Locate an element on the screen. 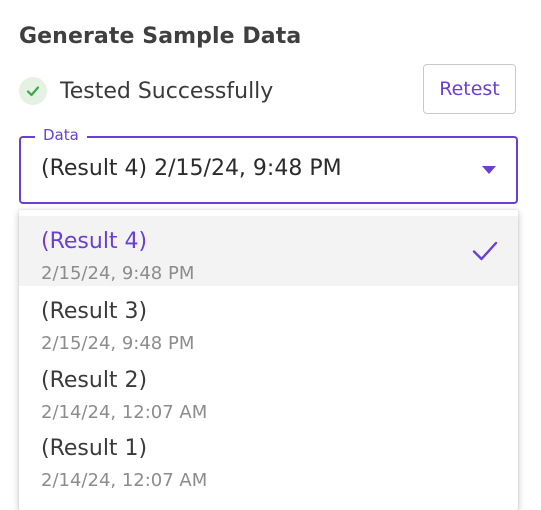 The height and width of the screenshot is (510, 541). option-result-2: (Result 2) 2/14/24, 12:07 AM is located at coordinates (268, 390).